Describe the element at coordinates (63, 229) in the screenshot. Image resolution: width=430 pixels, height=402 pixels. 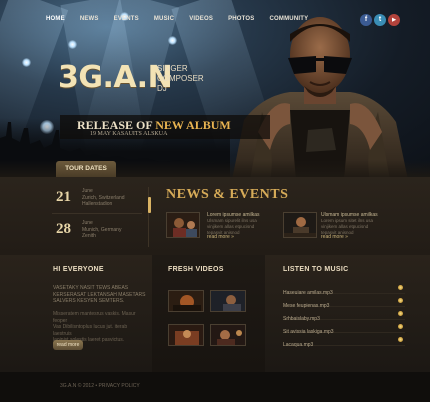
I see `tour-day: 28` at that location.